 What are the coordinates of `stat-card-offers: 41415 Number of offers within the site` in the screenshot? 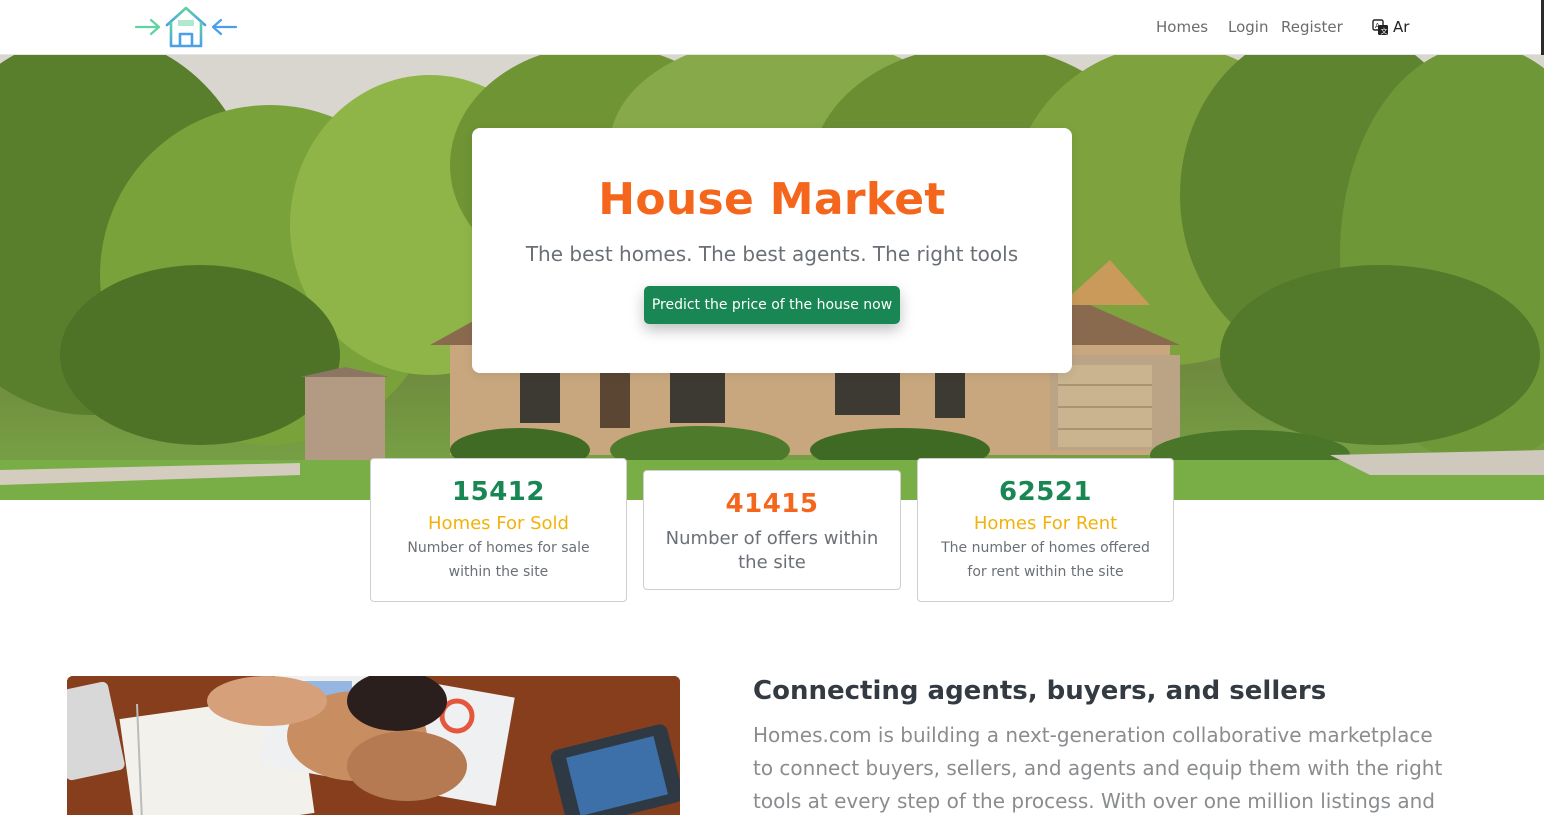 It's located at (772, 530).